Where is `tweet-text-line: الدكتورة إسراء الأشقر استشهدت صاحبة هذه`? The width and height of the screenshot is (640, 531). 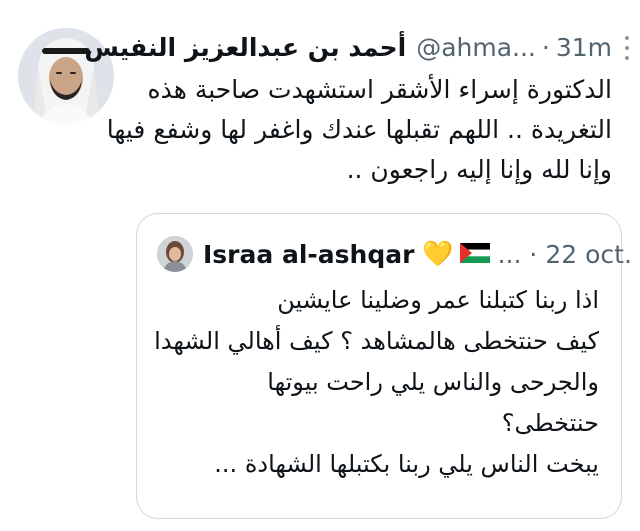
tweet-text-line: الدكتورة إسراء الأشقر استشهدت صاحبة هذه is located at coordinates (379, 89).